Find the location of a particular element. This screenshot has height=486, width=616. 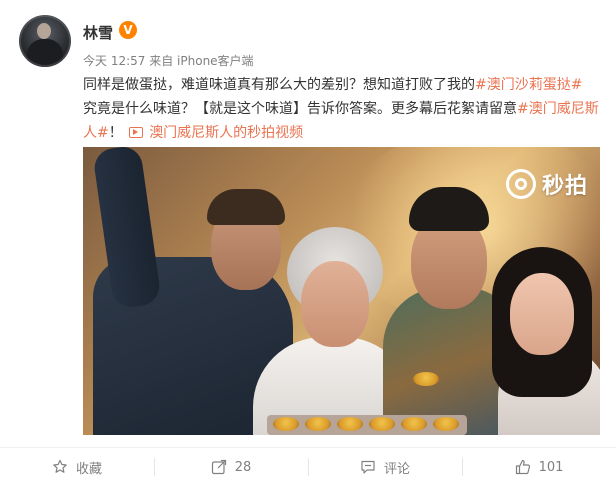

thumbs-up-icon is located at coordinates (523, 467).